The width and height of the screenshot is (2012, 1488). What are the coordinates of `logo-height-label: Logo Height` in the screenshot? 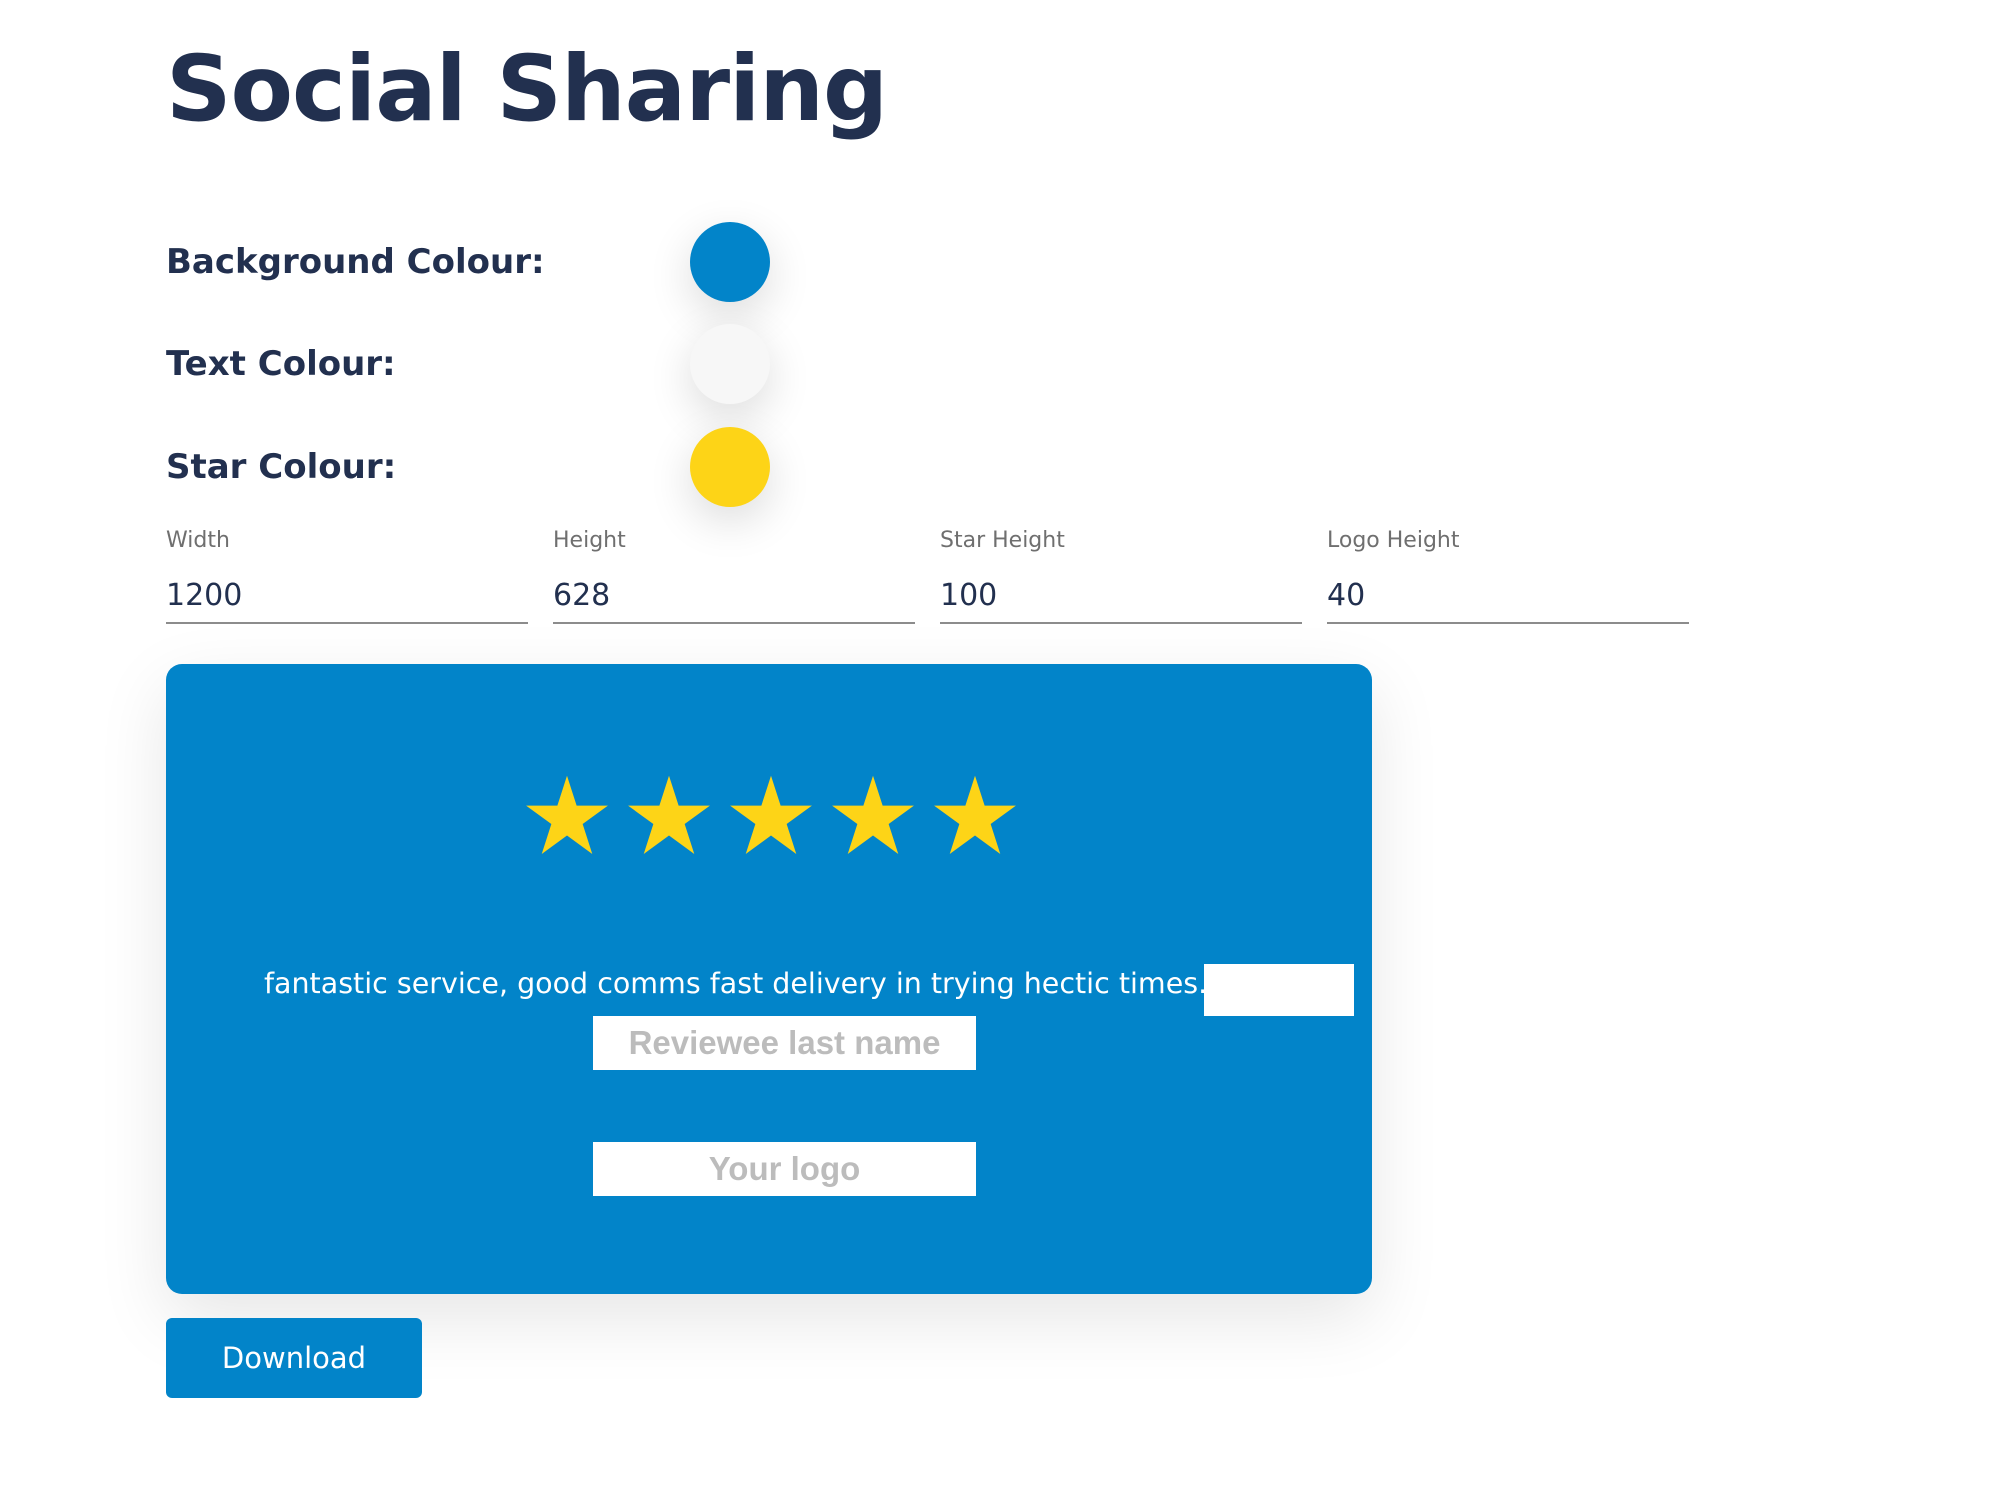 It's located at (1393, 540).